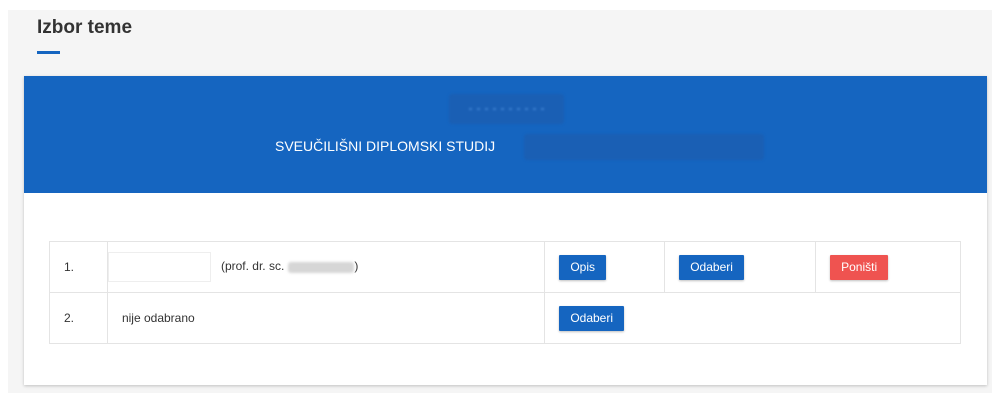 This screenshot has height=393, width=992. Describe the element at coordinates (859, 267) in the screenshot. I see `cancel-button: Poništi` at that location.